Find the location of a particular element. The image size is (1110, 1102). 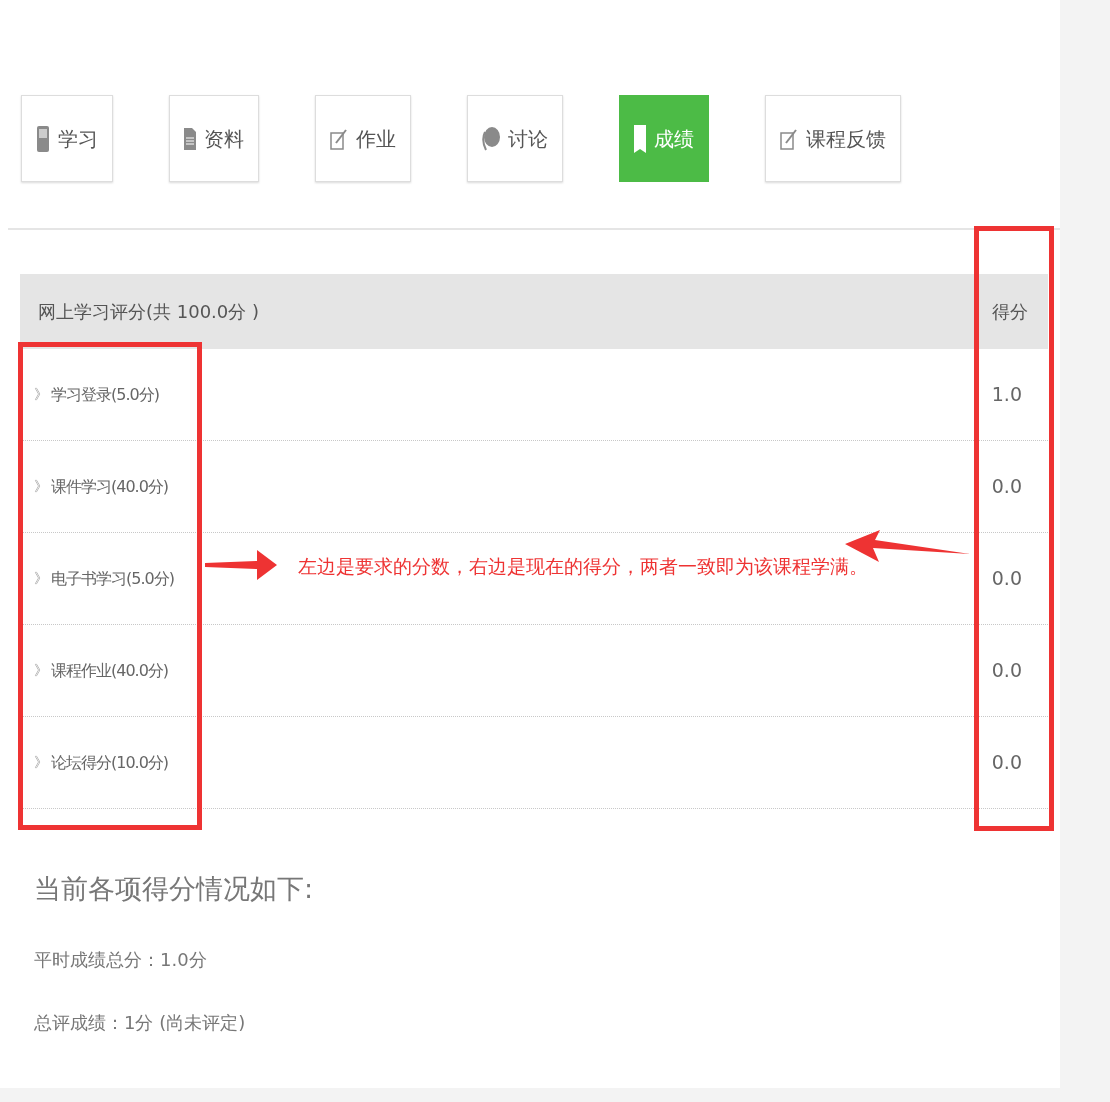

table-cell-text: 论坛得分(10.0分) is located at coordinates (110, 762).